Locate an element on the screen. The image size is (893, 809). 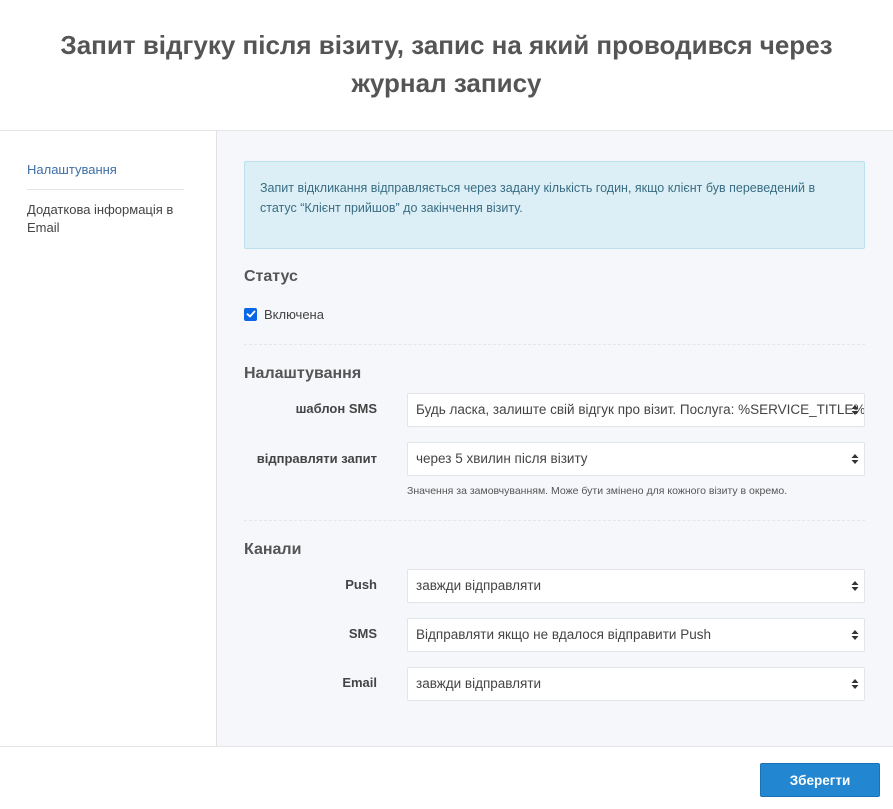
sms-template-label: шаблон SMS is located at coordinates (336, 408).